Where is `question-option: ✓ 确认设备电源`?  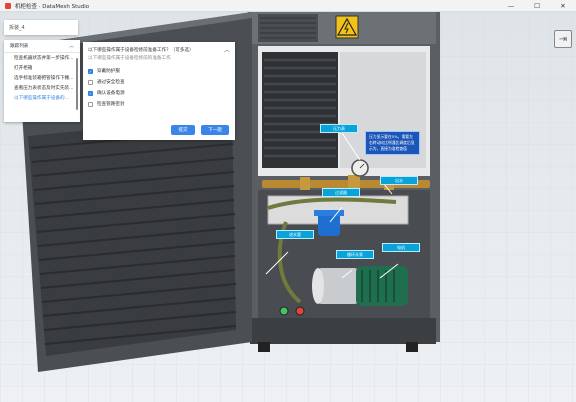
question-option: ✓ 确认设备电源 is located at coordinates (106, 93).